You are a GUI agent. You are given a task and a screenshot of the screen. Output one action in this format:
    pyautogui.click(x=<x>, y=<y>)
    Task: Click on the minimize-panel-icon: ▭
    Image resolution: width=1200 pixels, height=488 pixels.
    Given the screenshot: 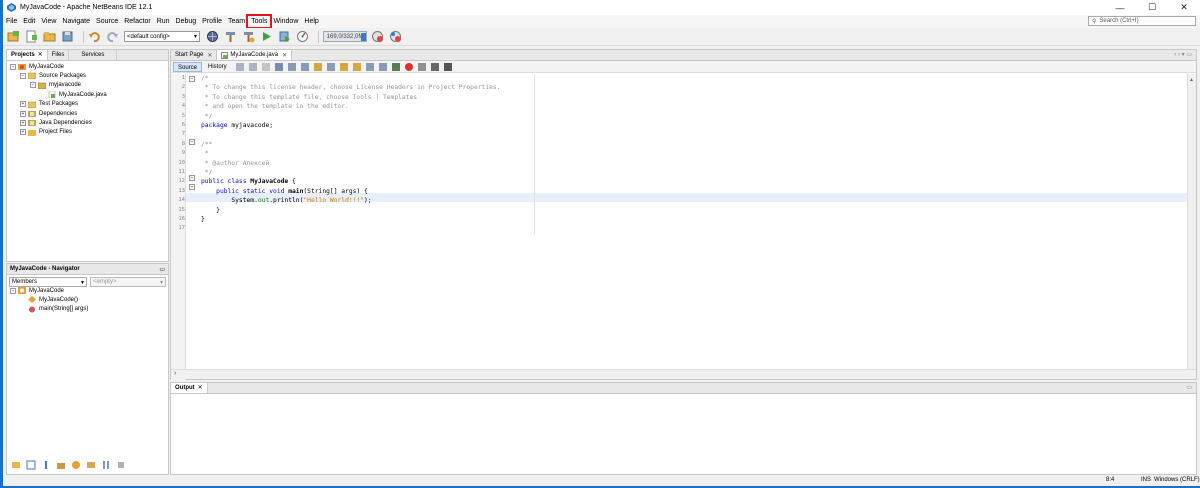 What is the action you would take?
    pyautogui.click(x=1189, y=387)
    